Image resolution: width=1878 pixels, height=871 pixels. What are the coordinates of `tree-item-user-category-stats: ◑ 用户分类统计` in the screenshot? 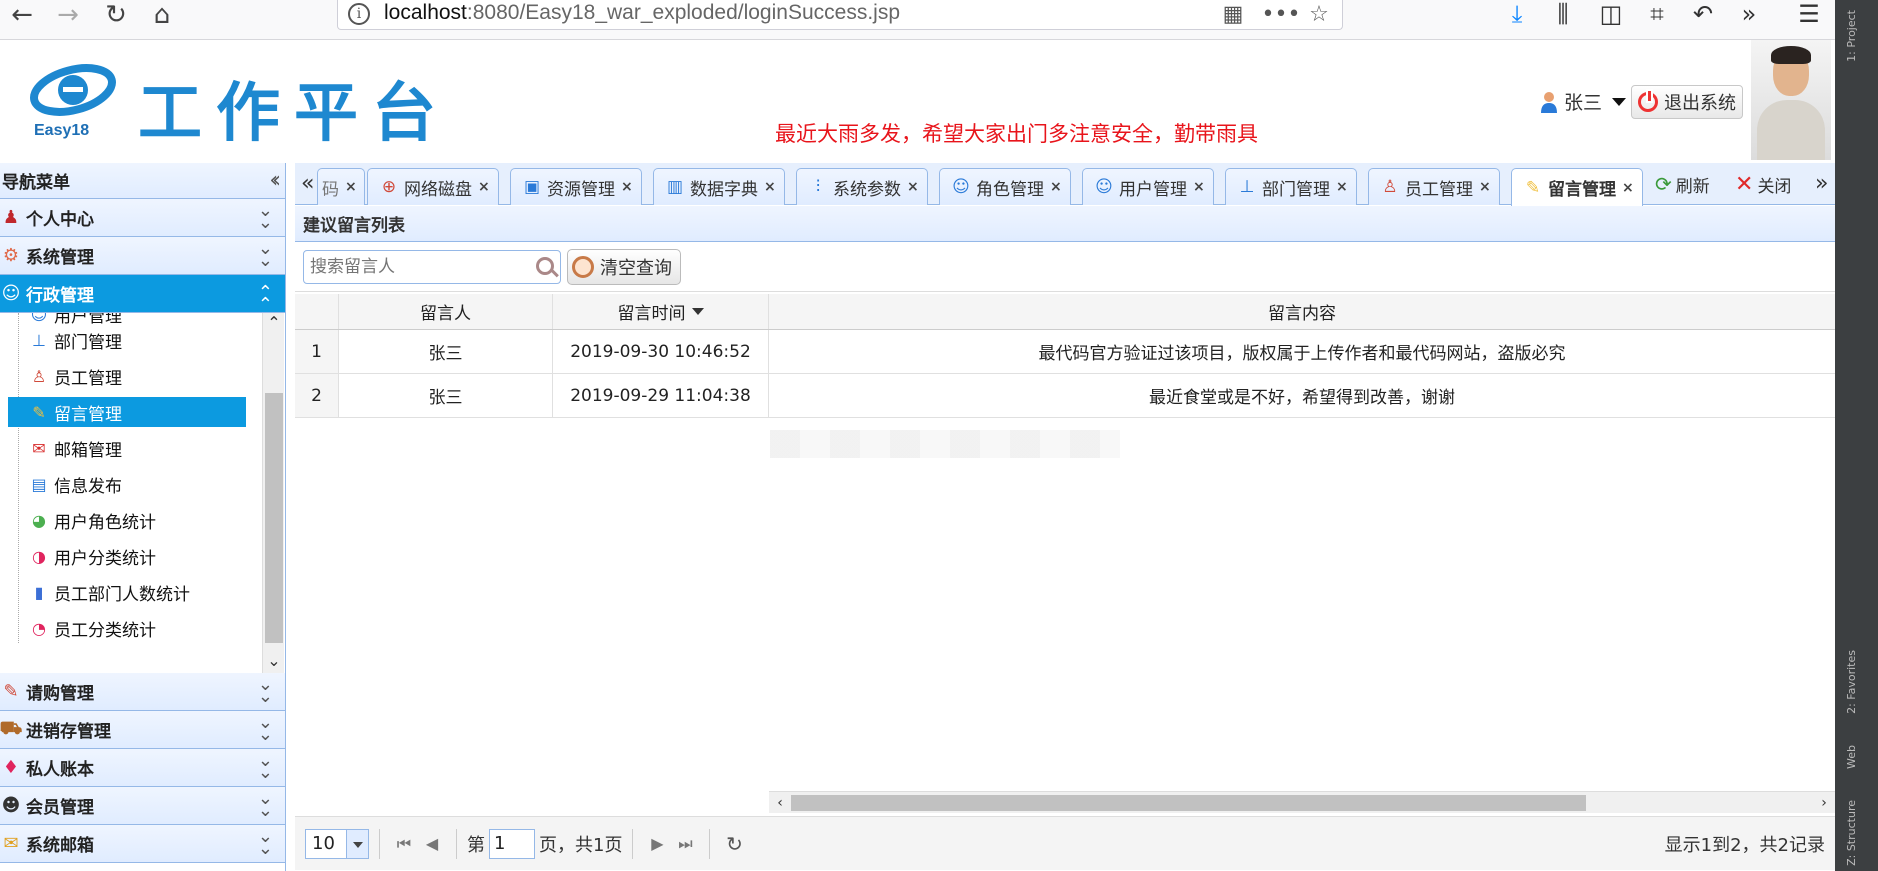 It's located at (92, 556).